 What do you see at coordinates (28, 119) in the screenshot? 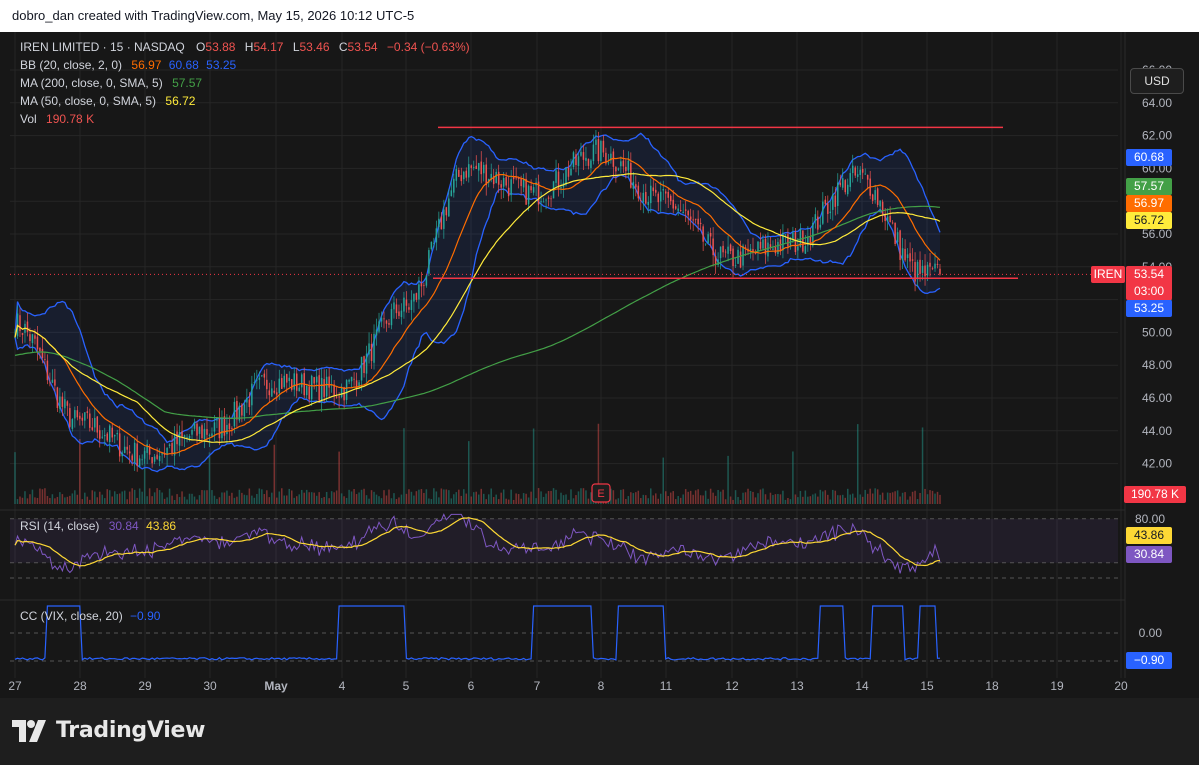
I see `vol-label: Vol` at bounding box center [28, 119].